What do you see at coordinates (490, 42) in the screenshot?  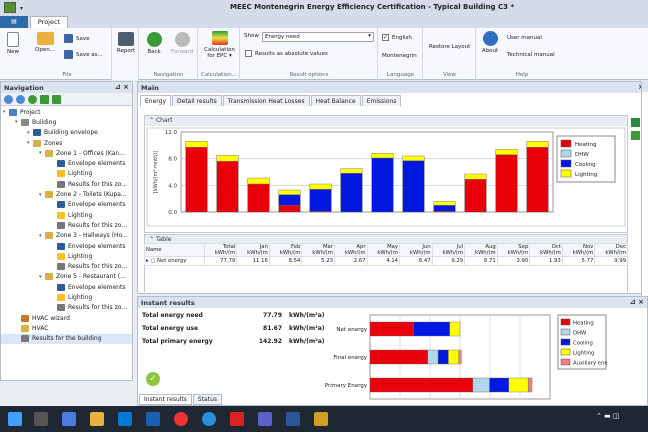 I see `about-button: About` at bounding box center [490, 42].